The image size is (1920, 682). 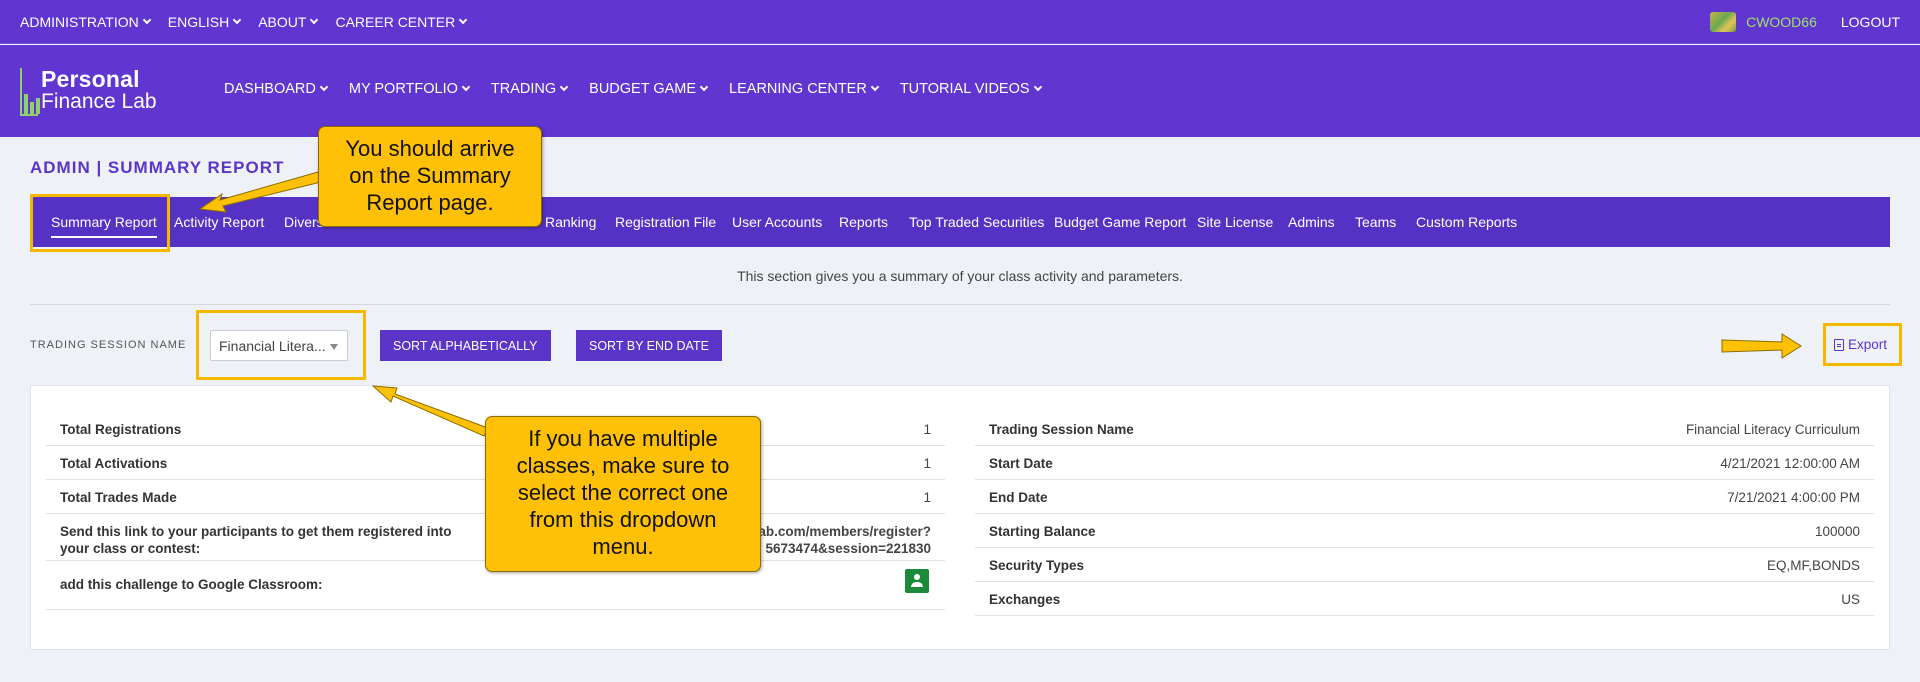 What do you see at coordinates (108, 345) in the screenshot?
I see `trading-session-label: TRADING SESSION NAME` at bounding box center [108, 345].